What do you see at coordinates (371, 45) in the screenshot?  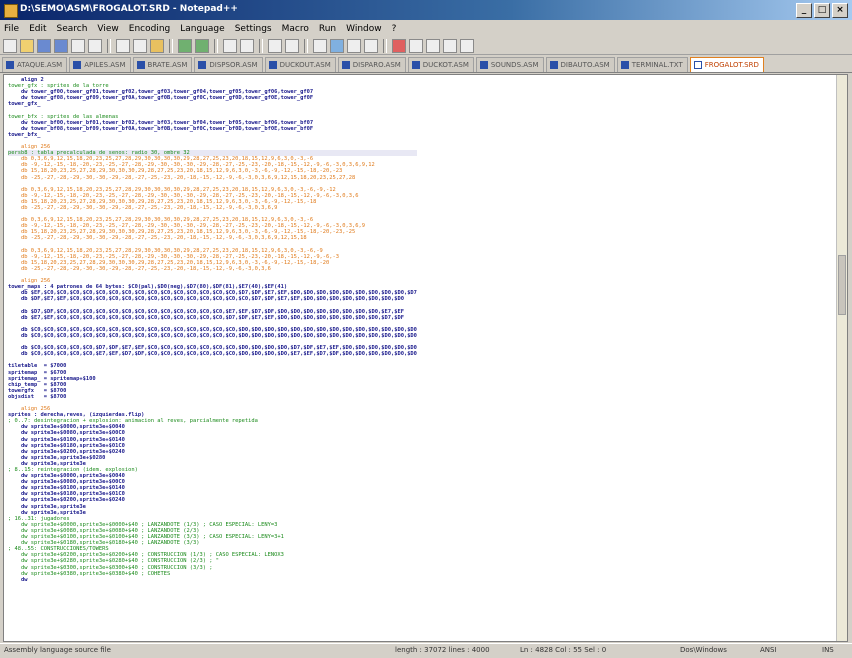 I see `indent-guide-icon` at bounding box center [371, 45].